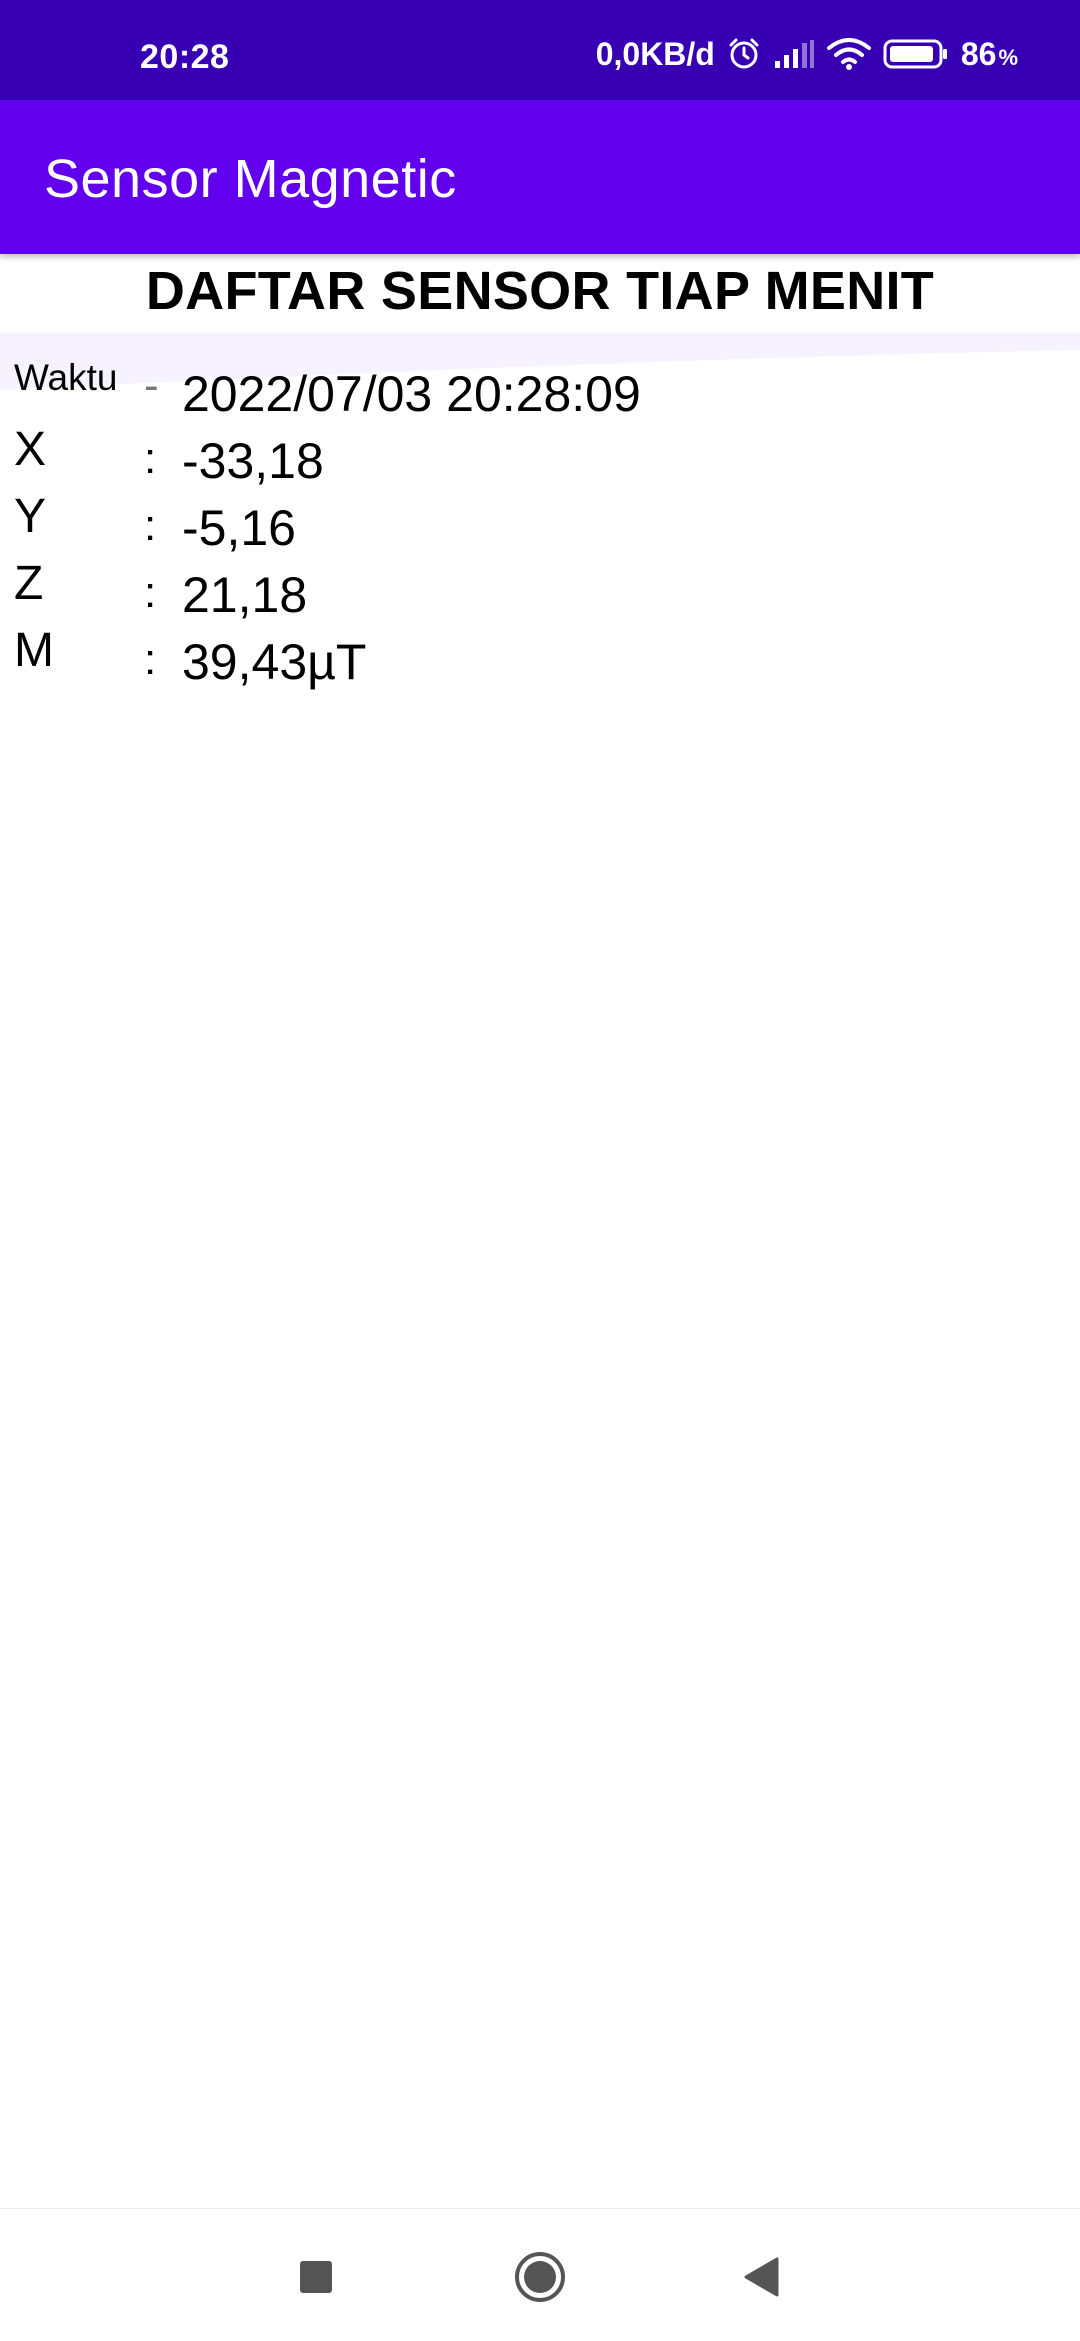 This screenshot has height=2341, width=1080. What do you see at coordinates (250, 179) in the screenshot?
I see `app-title: Sensor Magnetic` at bounding box center [250, 179].